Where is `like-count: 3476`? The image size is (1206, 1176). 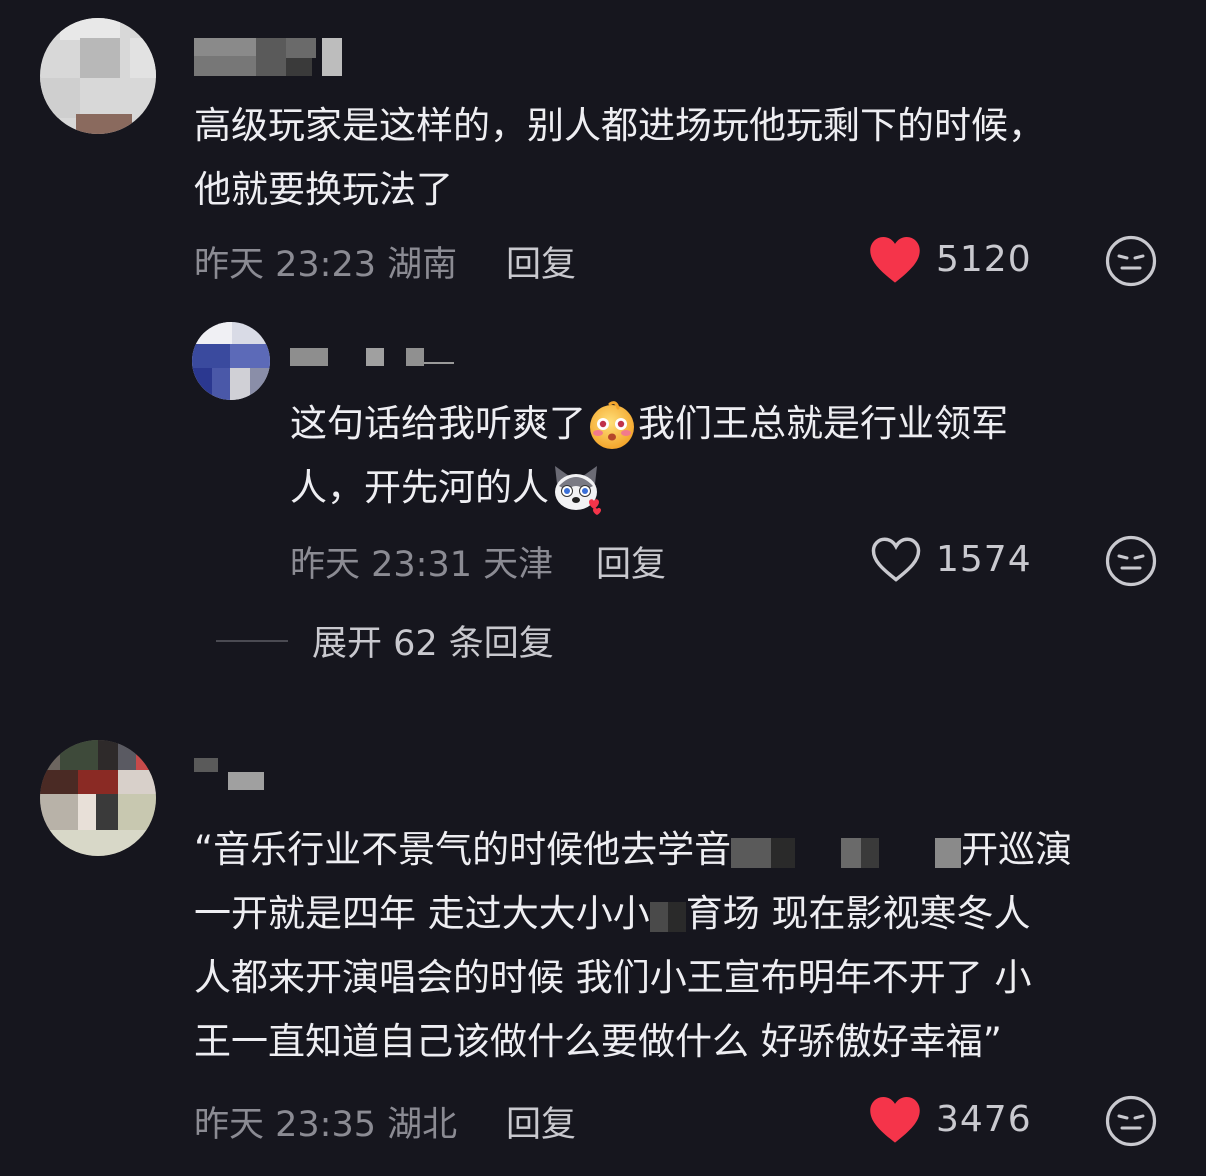 like-count: 3476 is located at coordinates (984, 1119).